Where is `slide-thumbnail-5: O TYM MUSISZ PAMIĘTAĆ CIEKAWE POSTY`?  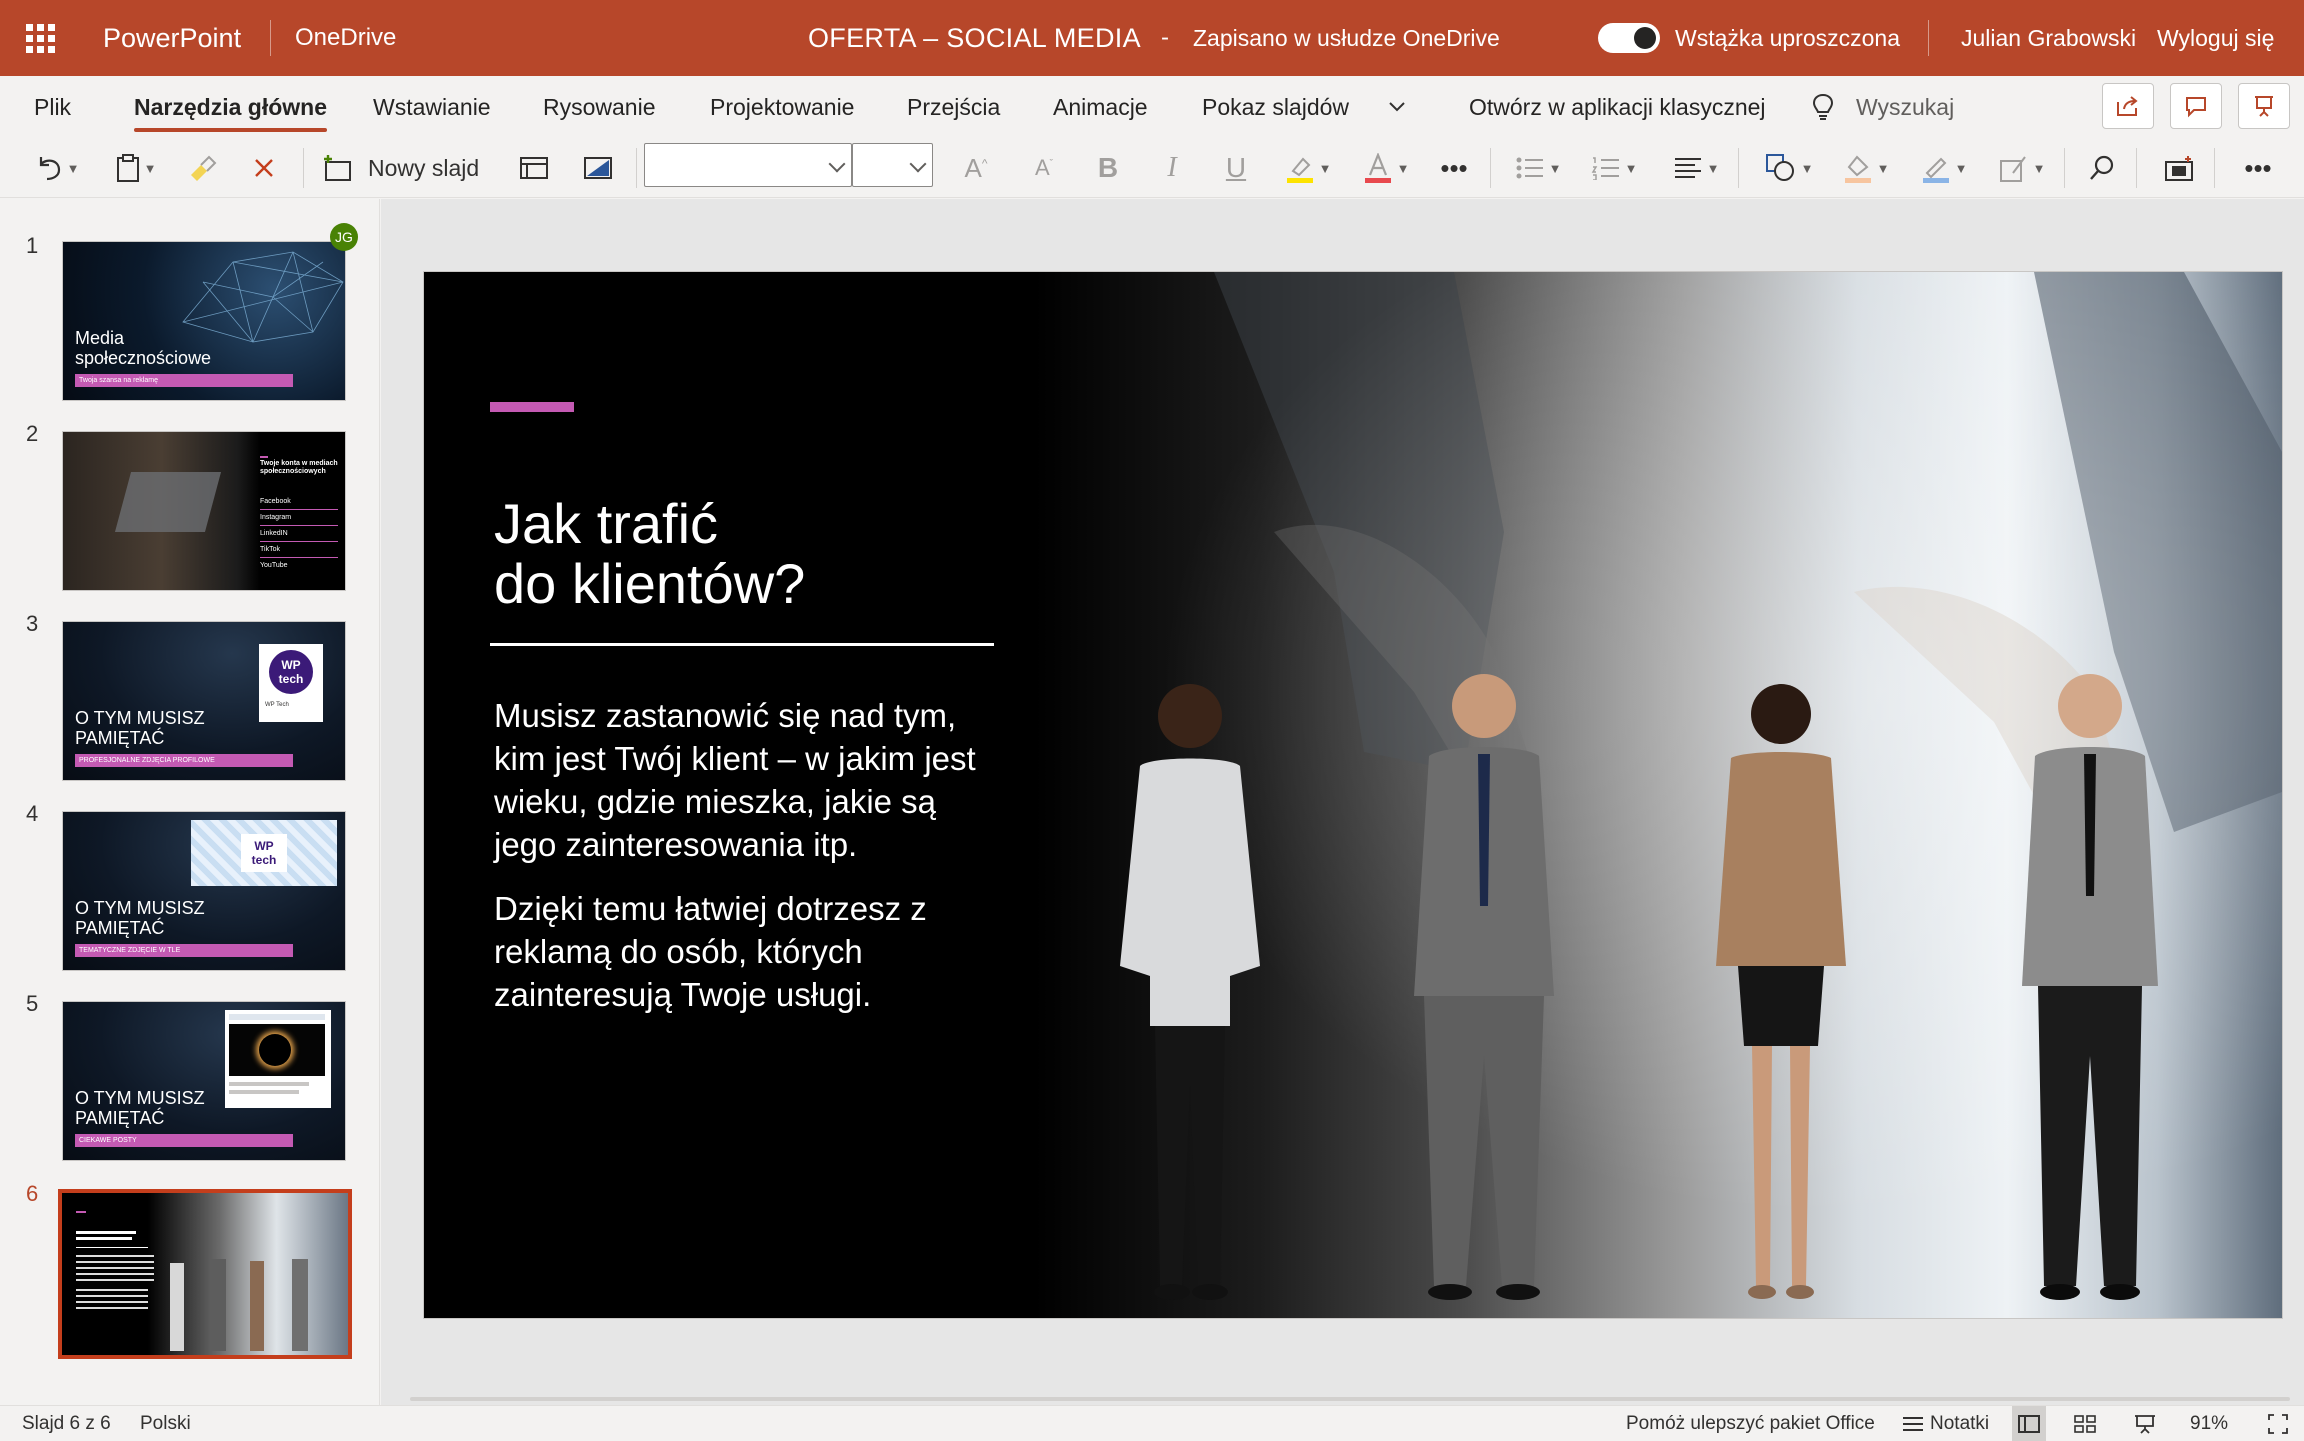
slide-thumbnail-5: O TYM MUSISZ PAMIĘTAĆ CIEKAWE POSTY is located at coordinates (204, 1081).